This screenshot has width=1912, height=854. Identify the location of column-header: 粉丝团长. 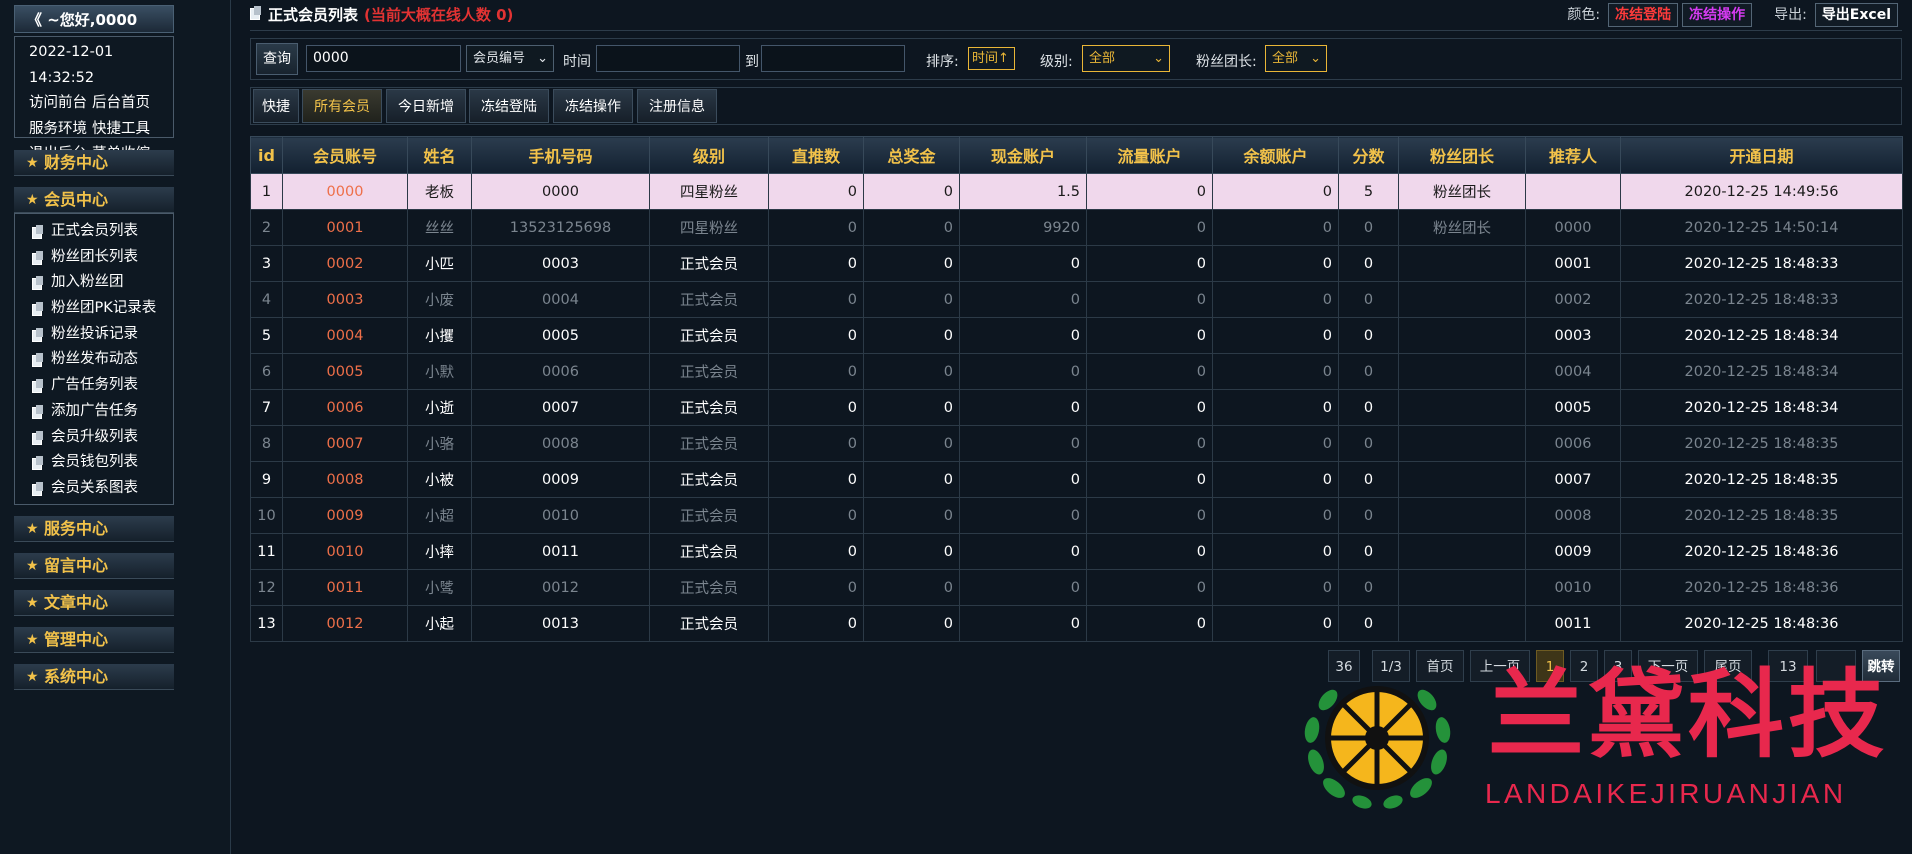
(1462, 155).